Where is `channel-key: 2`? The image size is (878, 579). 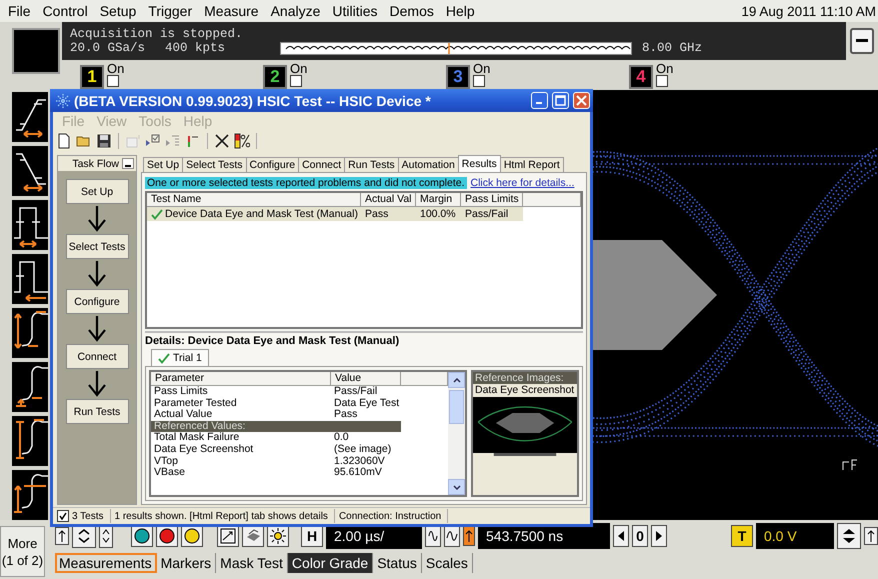 channel-key: 2 is located at coordinates (275, 77).